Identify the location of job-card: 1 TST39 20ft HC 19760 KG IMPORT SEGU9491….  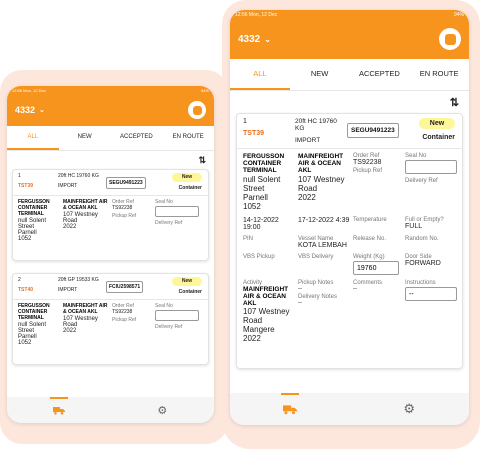
(110, 215).